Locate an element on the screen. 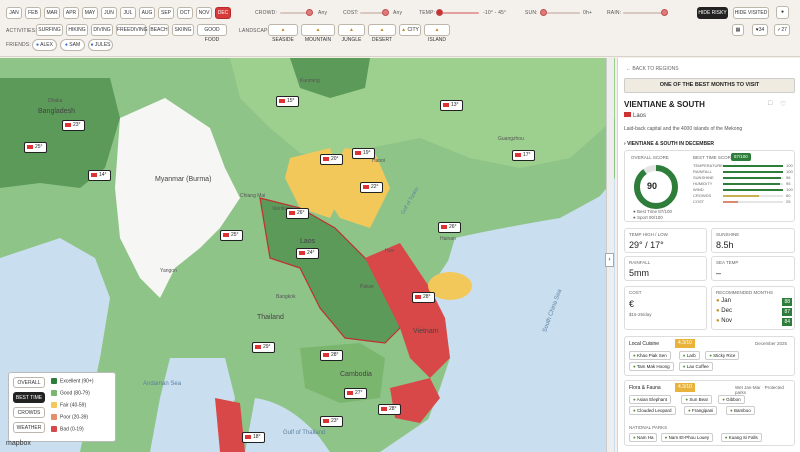  temperature-marker: 17° is located at coordinates (523, 155).